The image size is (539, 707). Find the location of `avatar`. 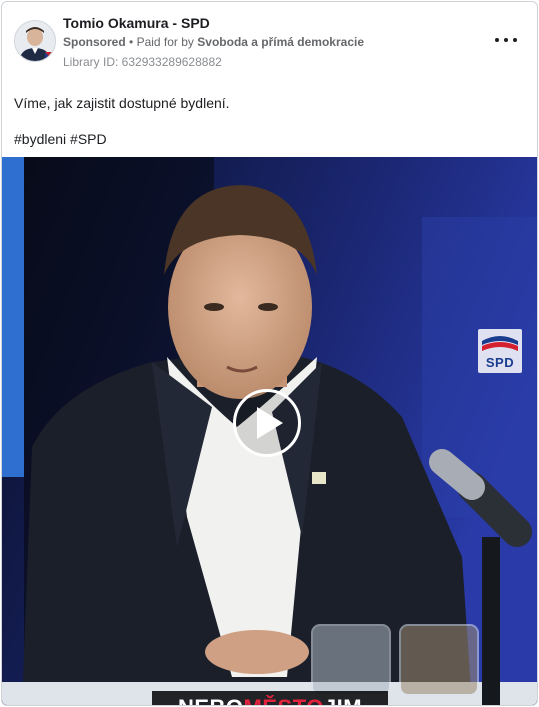

avatar is located at coordinates (35, 41).